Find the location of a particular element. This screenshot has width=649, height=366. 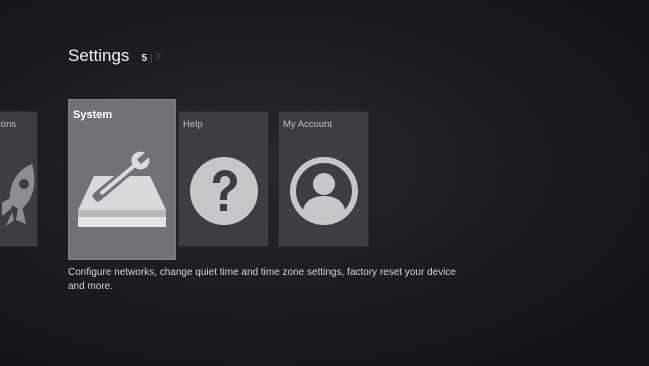

counter-total: 7 is located at coordinates (158, 58).